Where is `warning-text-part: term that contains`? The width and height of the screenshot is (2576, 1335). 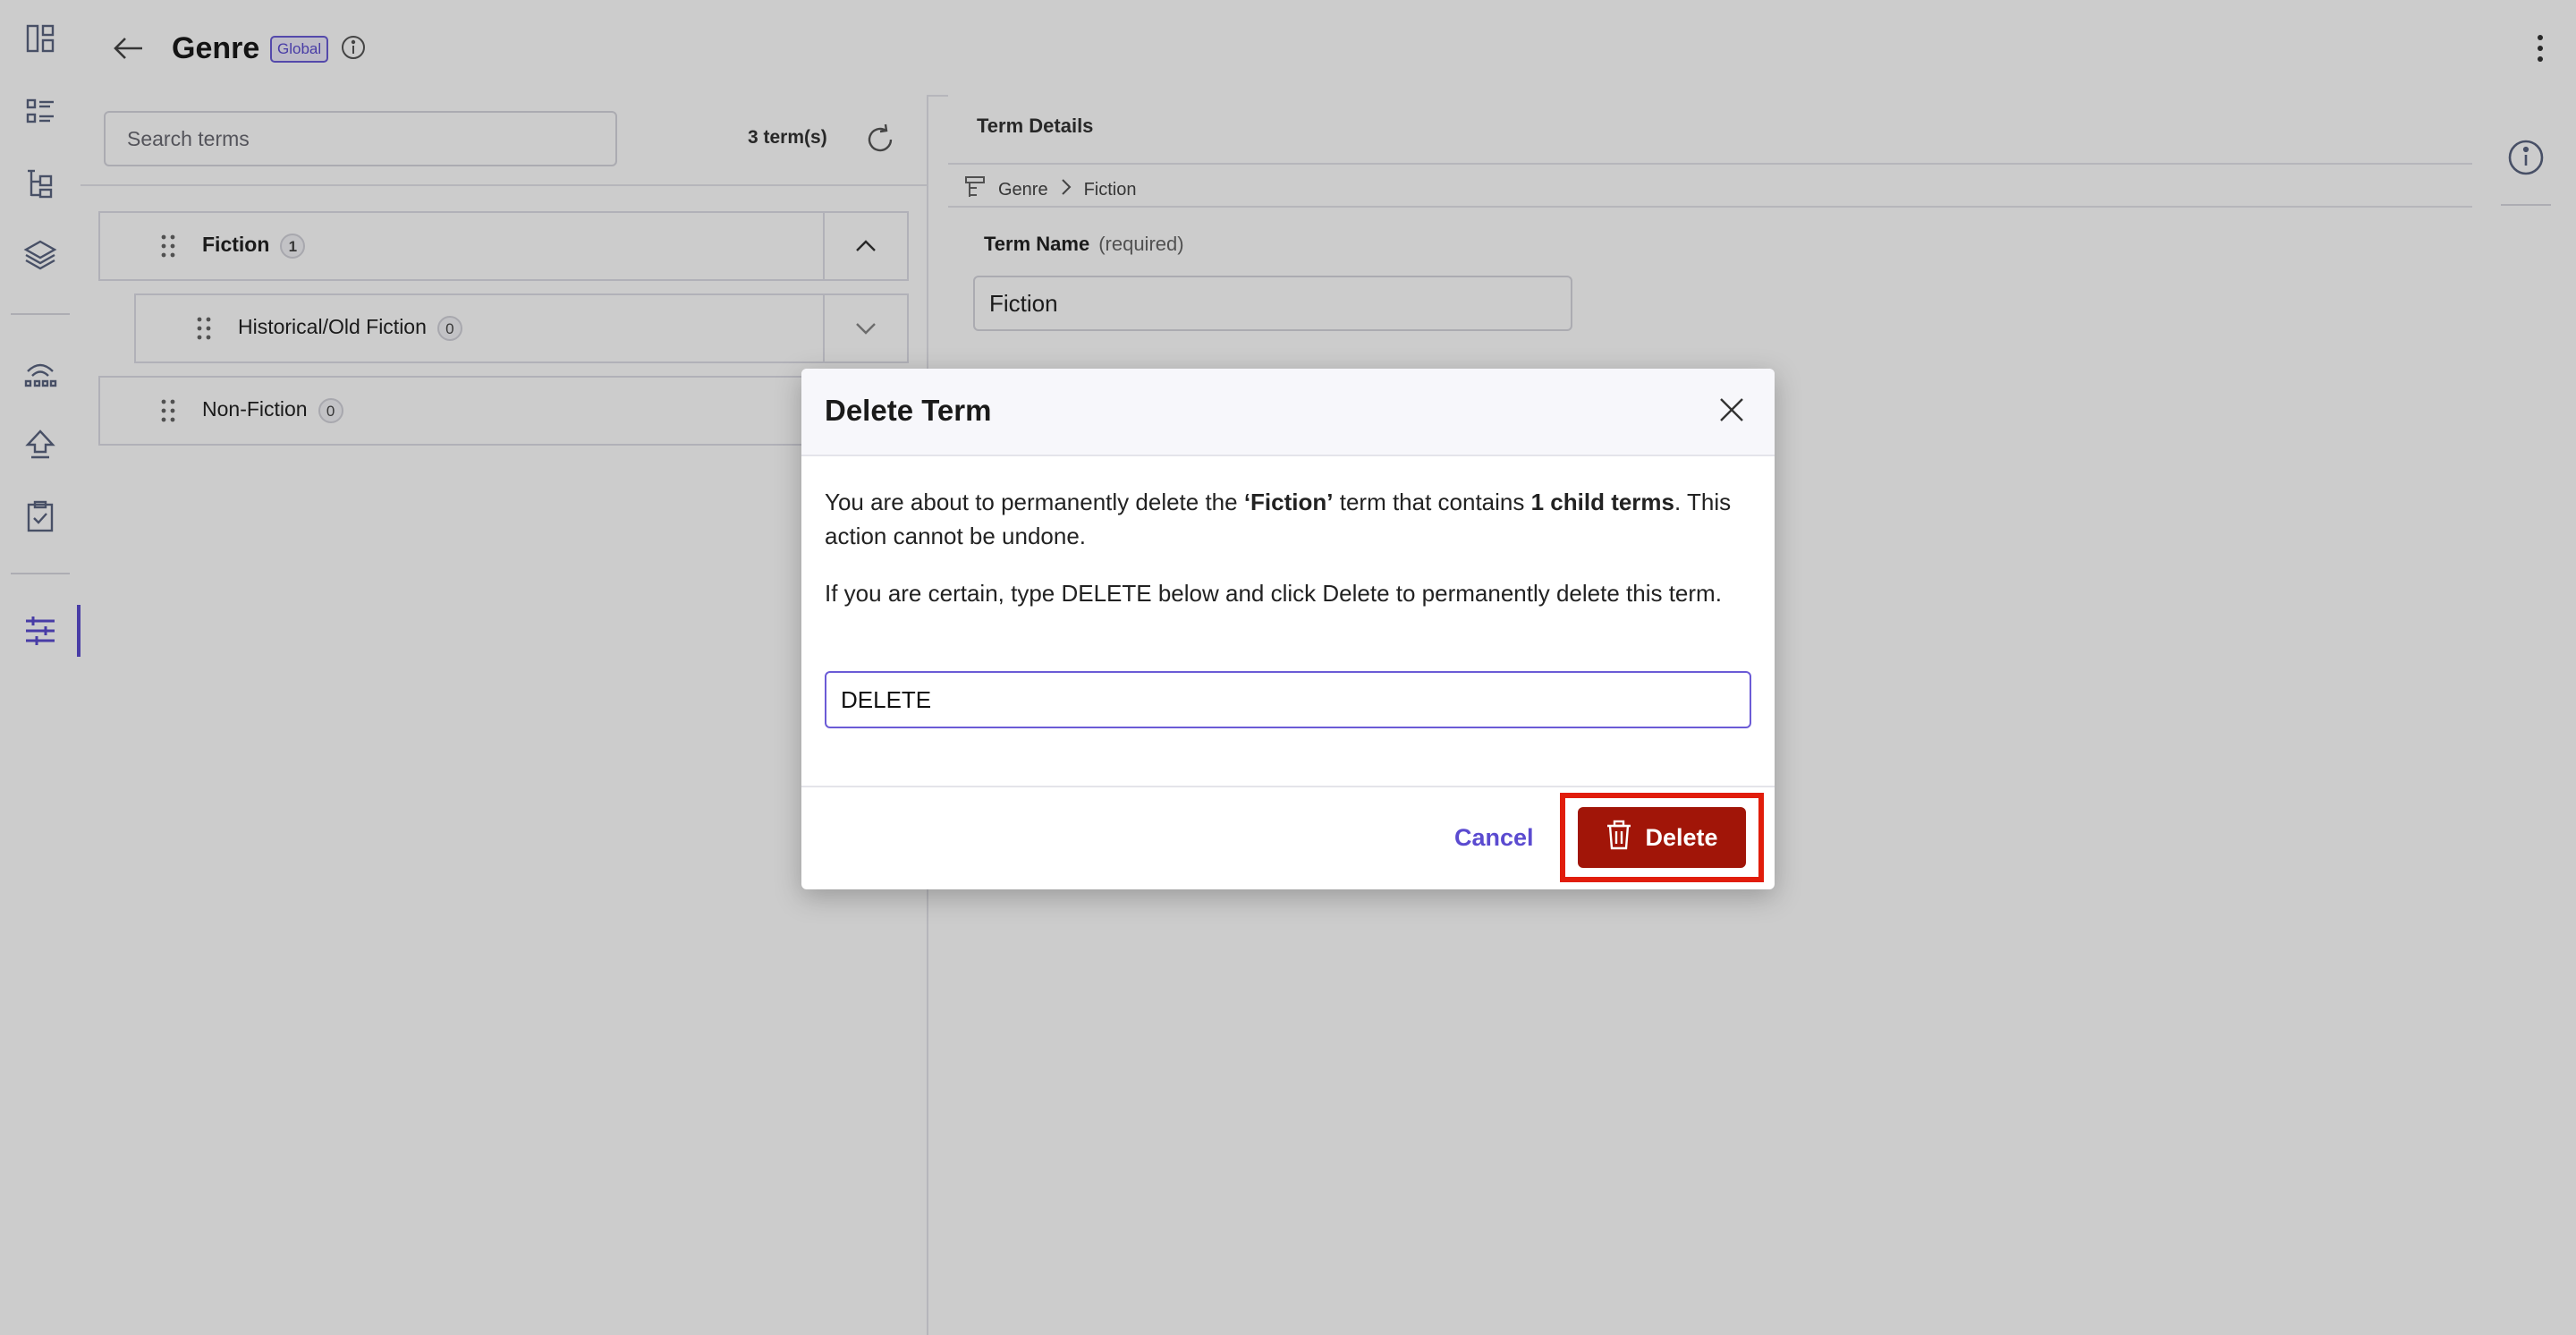 warning-text-part: term that contains is located at coordinates (1432, 502).